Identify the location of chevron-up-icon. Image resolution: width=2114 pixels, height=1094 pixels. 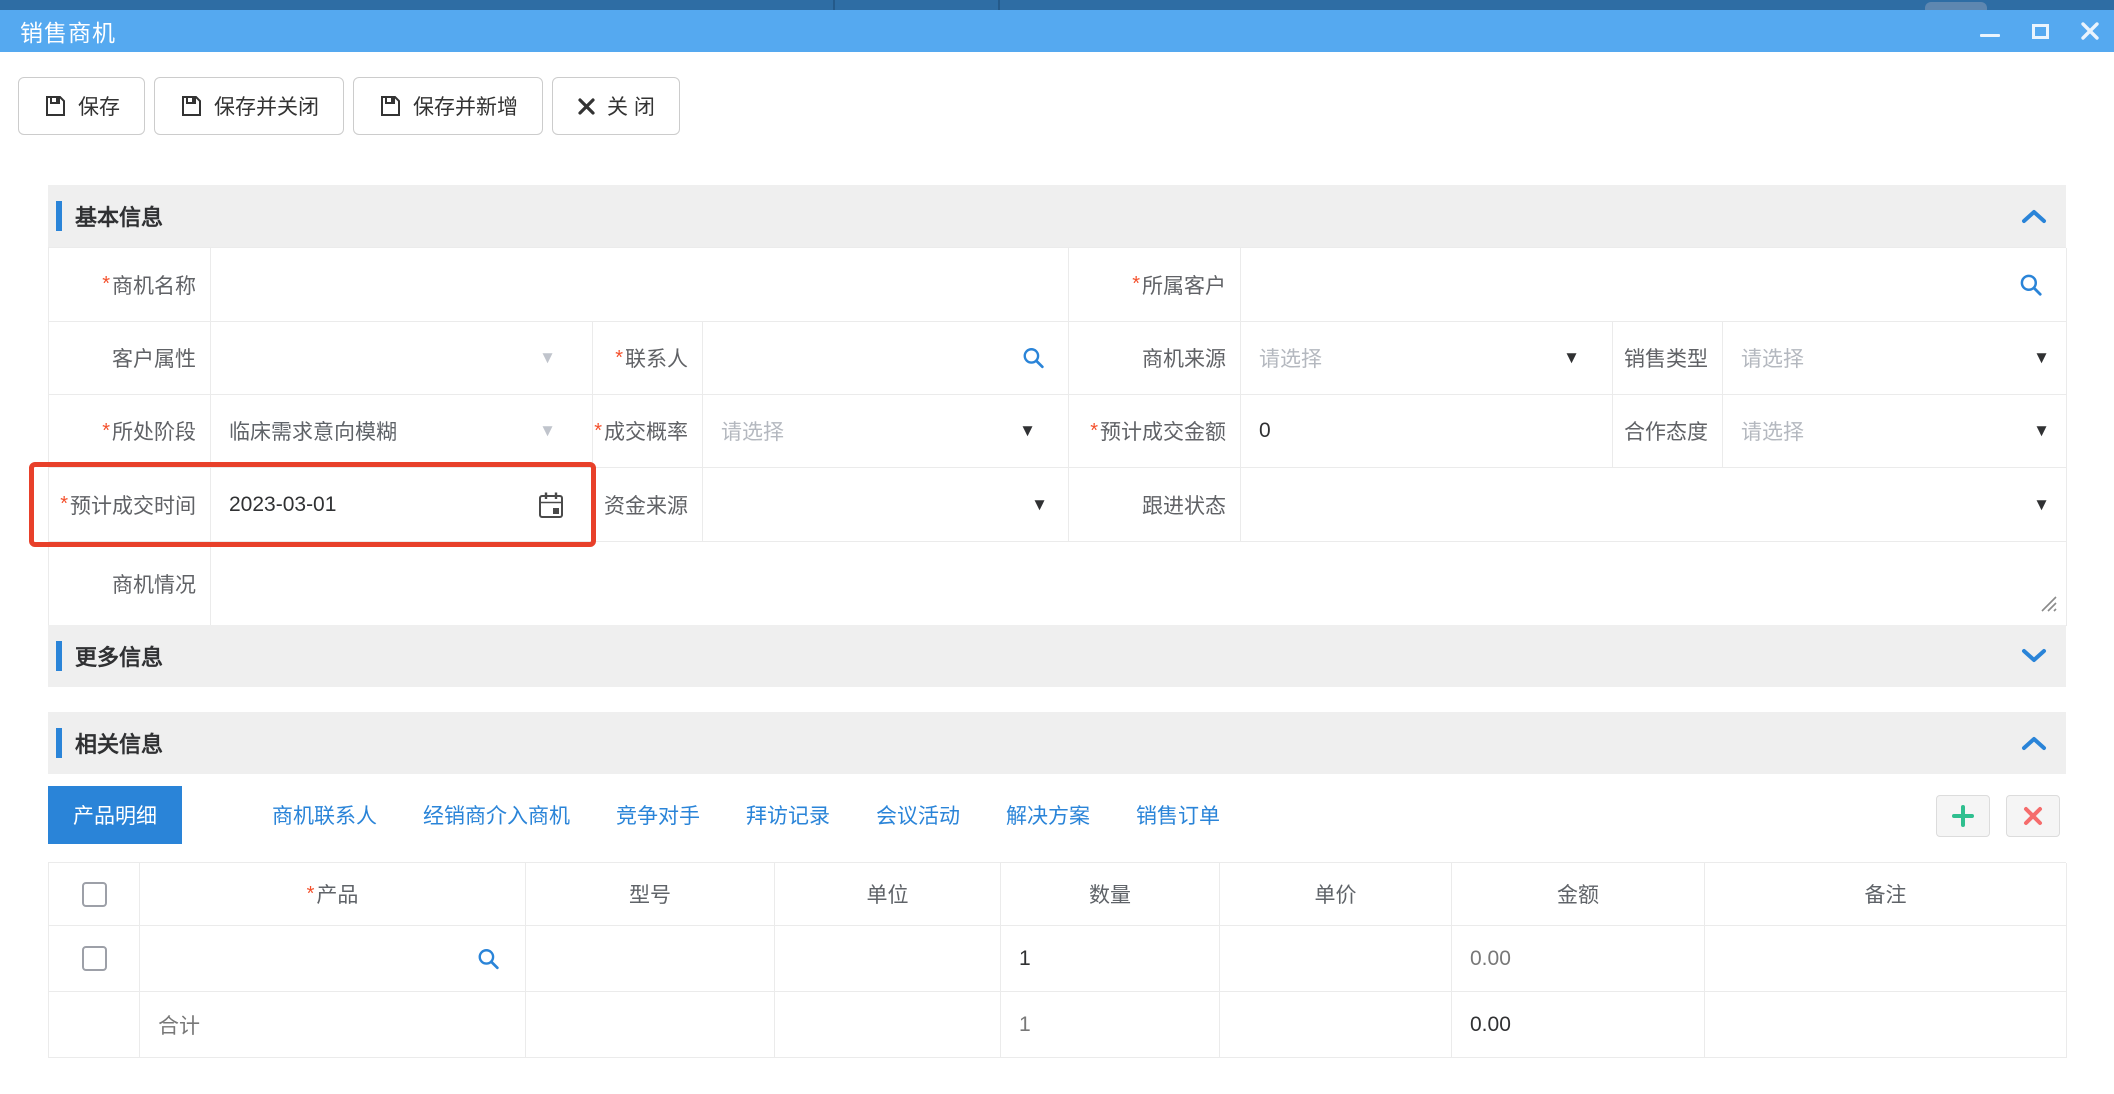
(2034, 216).